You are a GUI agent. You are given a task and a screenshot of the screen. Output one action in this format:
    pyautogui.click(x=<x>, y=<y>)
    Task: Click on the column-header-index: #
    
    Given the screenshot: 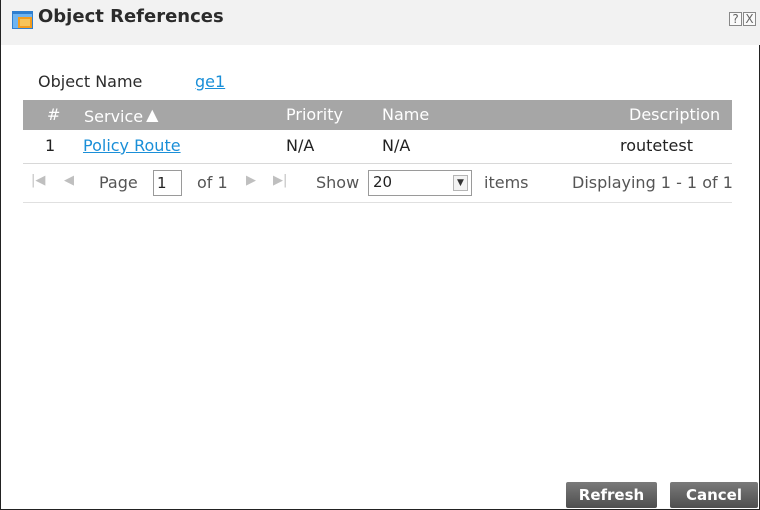 What is the action you would take?
    pyautogui.click(x=53, y=114)
    